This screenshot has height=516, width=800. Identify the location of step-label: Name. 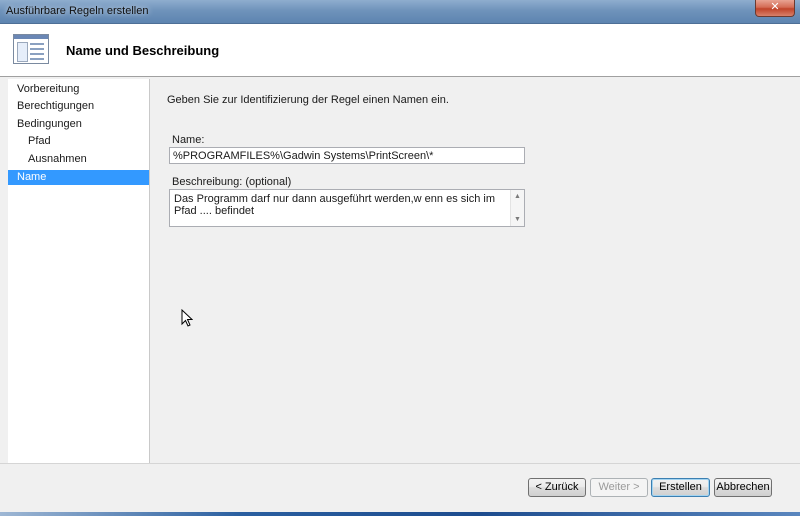
(32, 177).